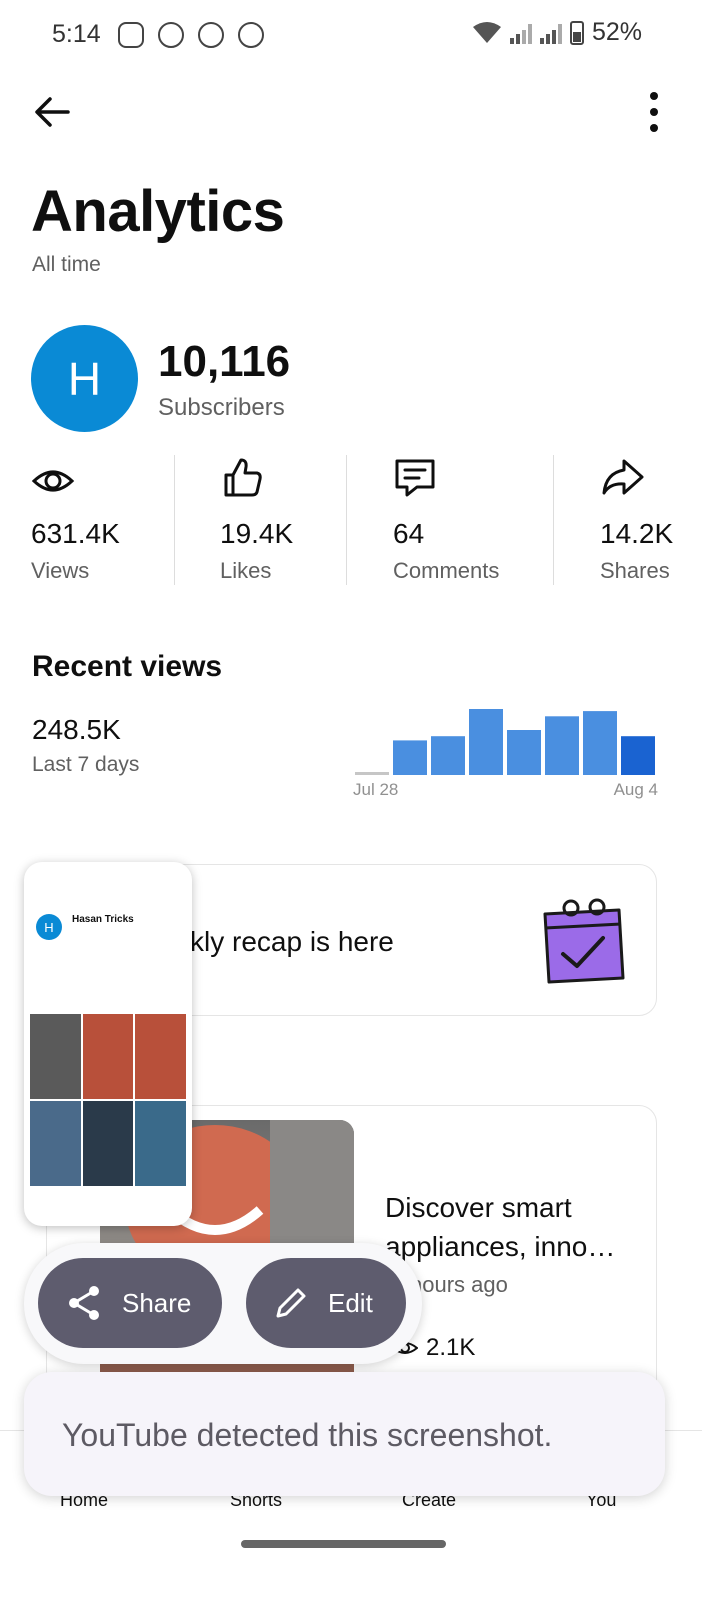  Describe the element at coordinates (76, 729) in the screenshot. I see `recent-views-value: 248.5K` at that location.